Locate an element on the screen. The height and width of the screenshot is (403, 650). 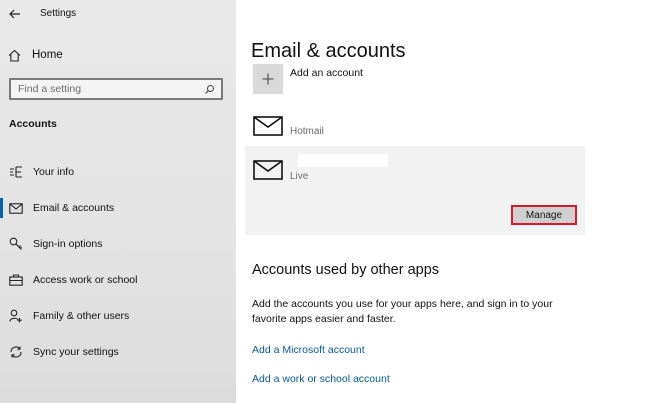
sidebar-item-access-work: Access work or school is located at coordinates (118, 280).